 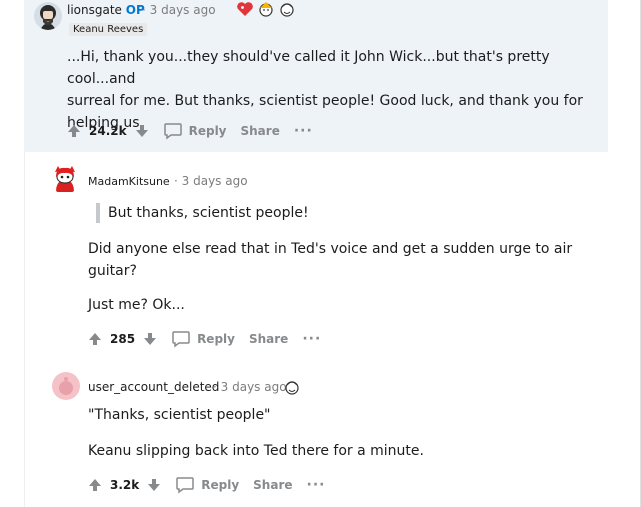 What do you see at coordinates (202, 213) in the screenshot?
I see `blockquote: But thanks, scientist people!` at bounding box center [202, 213].